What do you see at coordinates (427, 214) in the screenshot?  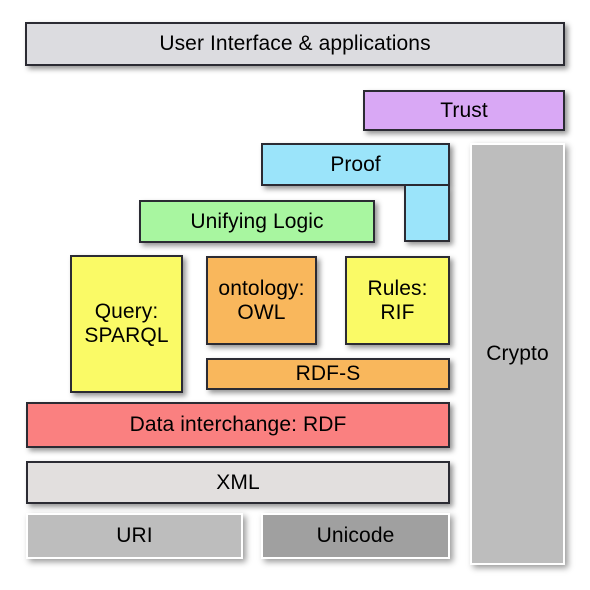 I see `block-proof-leg` at bounding box center [427, 214].